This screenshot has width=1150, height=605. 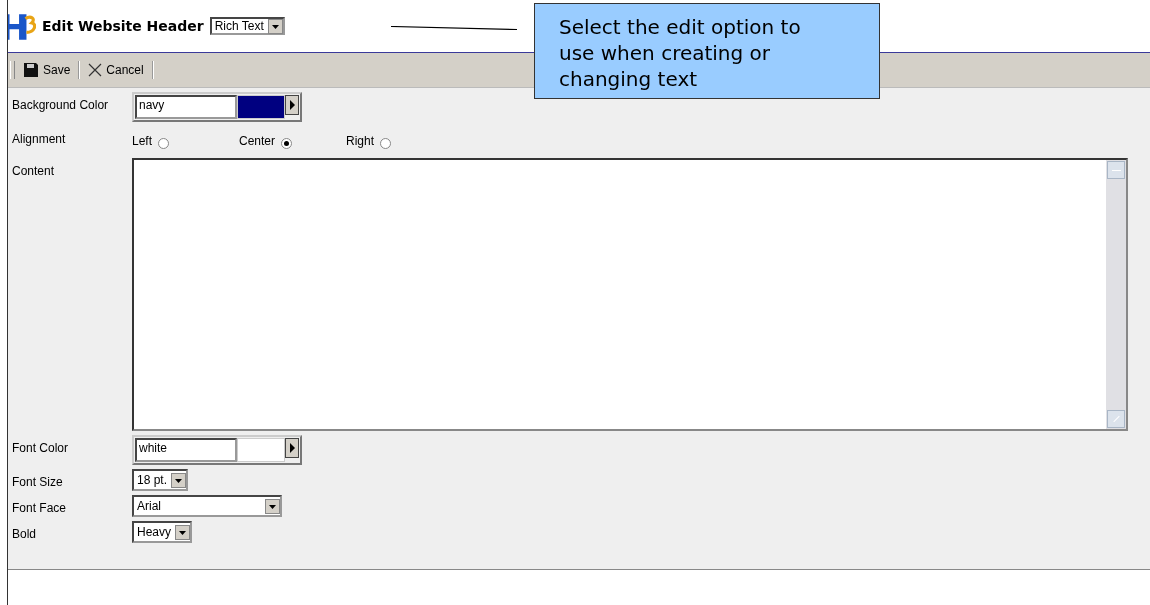 I want to click on minimize-icon, so click(x=1116, y=170).